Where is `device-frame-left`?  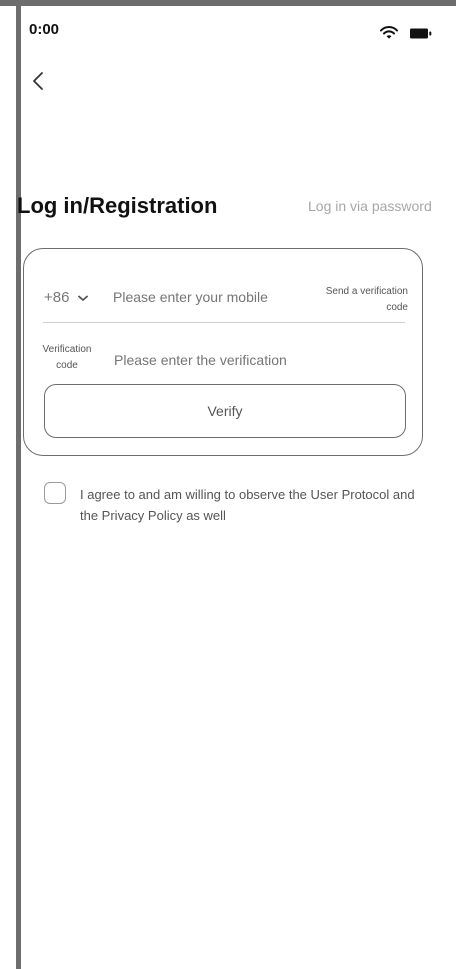 device-frame-left is located at coordinates (18, 484).